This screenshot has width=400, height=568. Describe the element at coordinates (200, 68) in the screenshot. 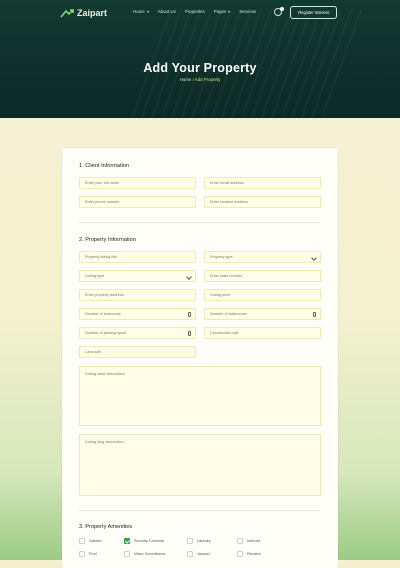

I see `page-title: Add Your Property` at that location.